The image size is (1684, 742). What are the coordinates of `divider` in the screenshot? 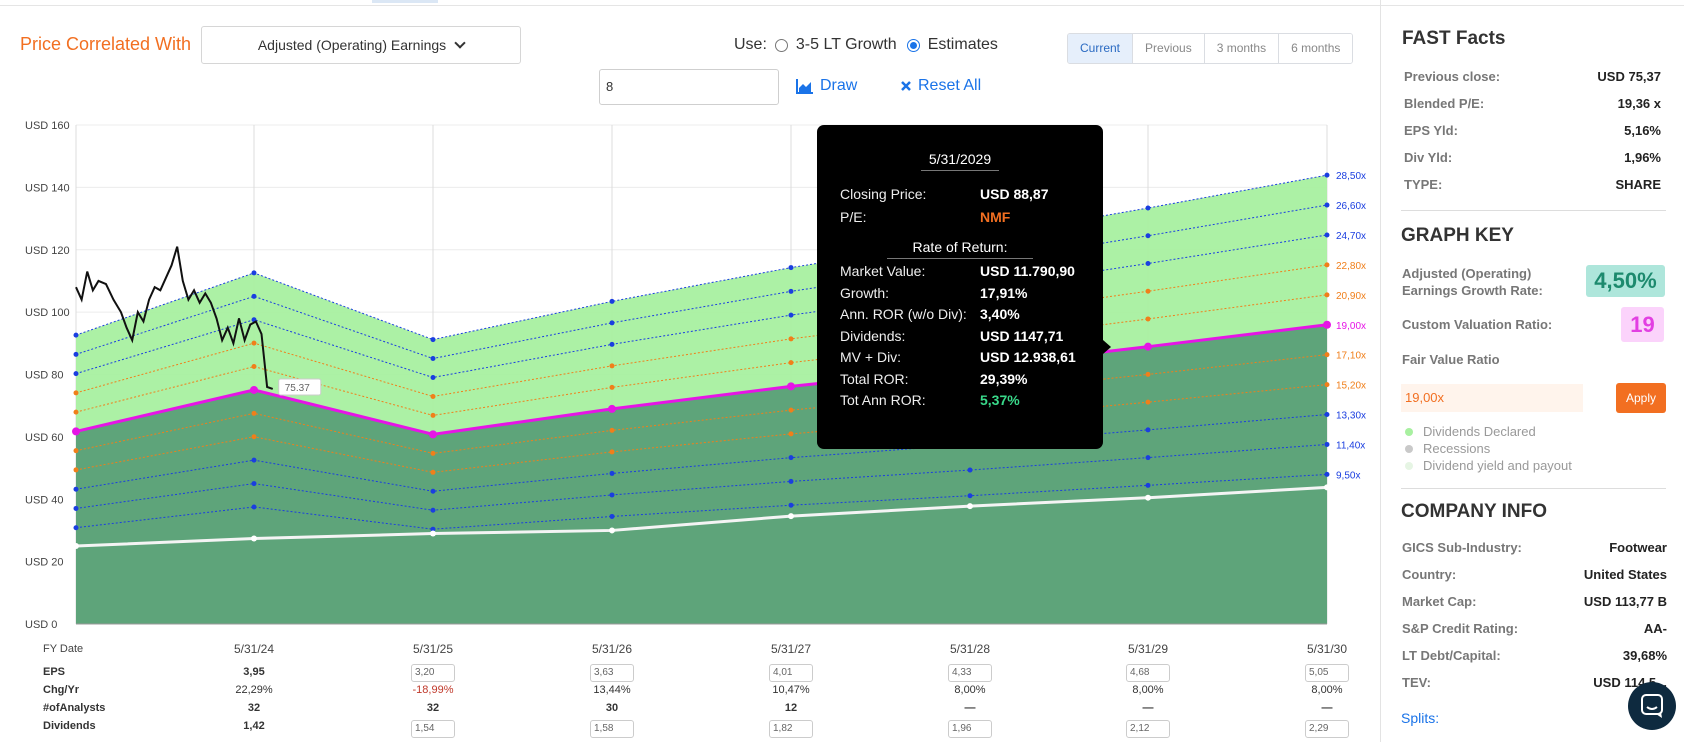 It's located at (1533, 488).